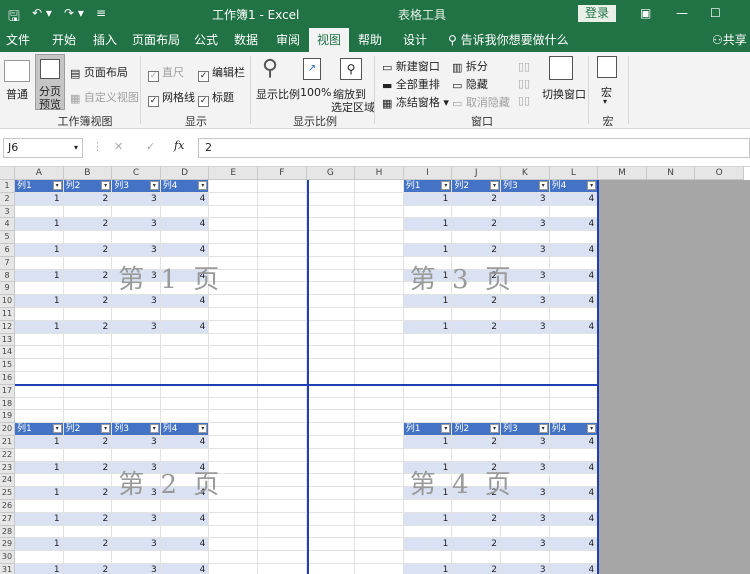 The image size is (750, 574). I want to click on row-header-27: 27, so click(7, 519).